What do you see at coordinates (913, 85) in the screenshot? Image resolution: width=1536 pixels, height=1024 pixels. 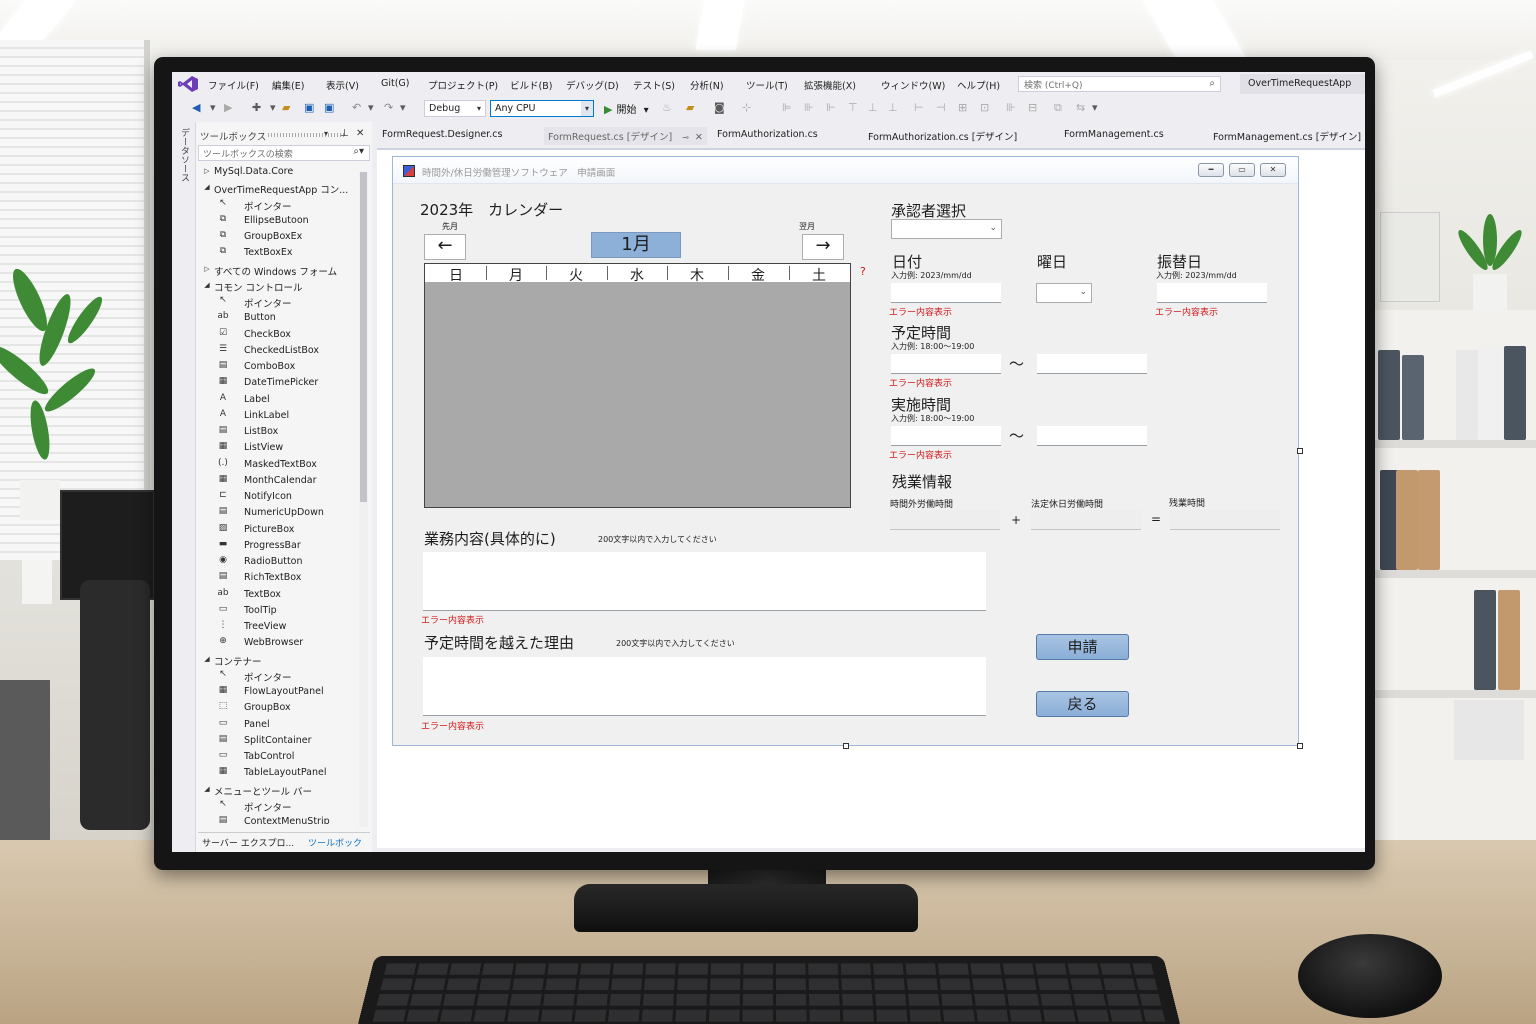 I see `menu-window: ウィンドウ(W)` at bounding box center [913, 85].